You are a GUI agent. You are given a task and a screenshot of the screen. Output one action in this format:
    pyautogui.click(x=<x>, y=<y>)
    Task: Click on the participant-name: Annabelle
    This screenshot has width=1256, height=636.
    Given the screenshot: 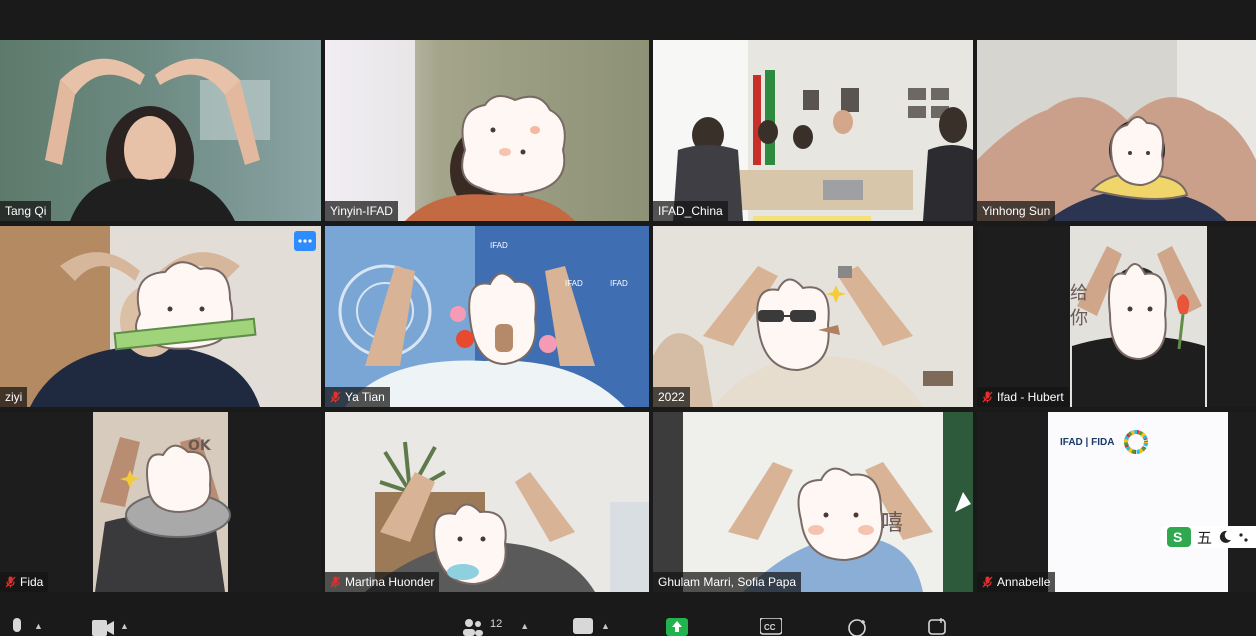 What is the action you would take?
    pyautogui.click(x=1024, y=582)
    